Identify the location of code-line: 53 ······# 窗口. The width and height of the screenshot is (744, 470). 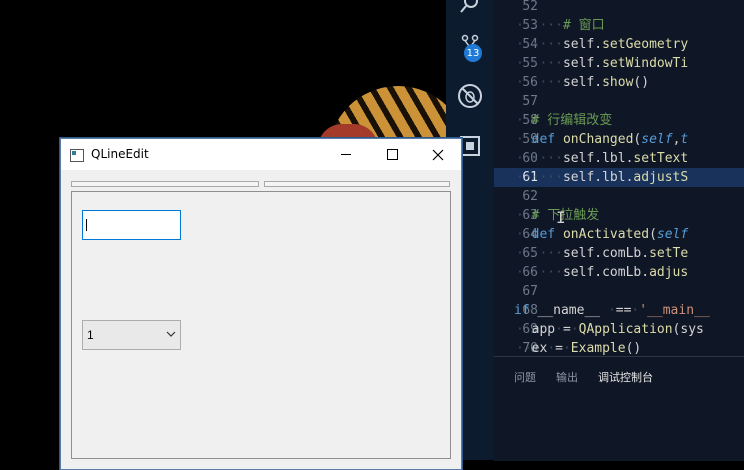
(619, 25).